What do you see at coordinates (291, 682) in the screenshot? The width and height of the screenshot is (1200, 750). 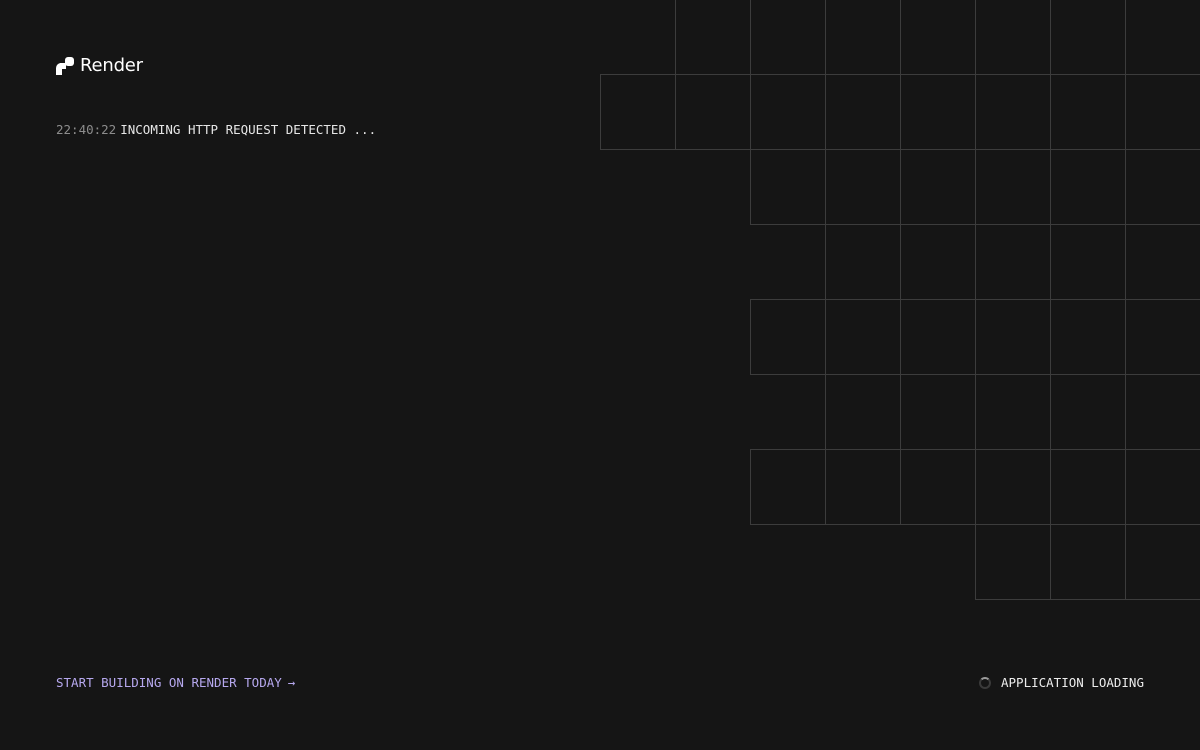 I see `arrow-right-icon: →` at bounding box center [291, 682].